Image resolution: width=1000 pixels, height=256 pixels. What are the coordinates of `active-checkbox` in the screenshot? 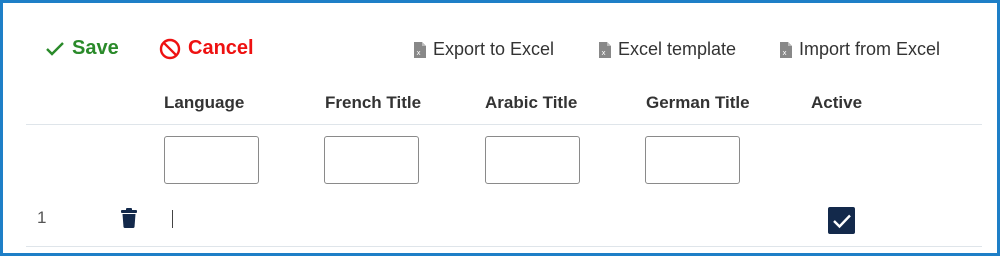 It's located at (841, 220).